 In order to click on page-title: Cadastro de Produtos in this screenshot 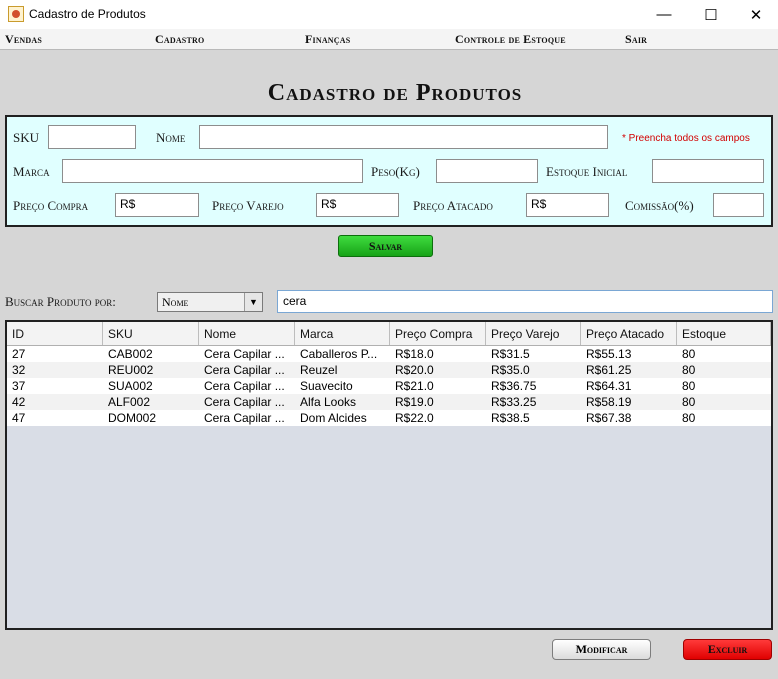, I will do `click(395, 93)`.